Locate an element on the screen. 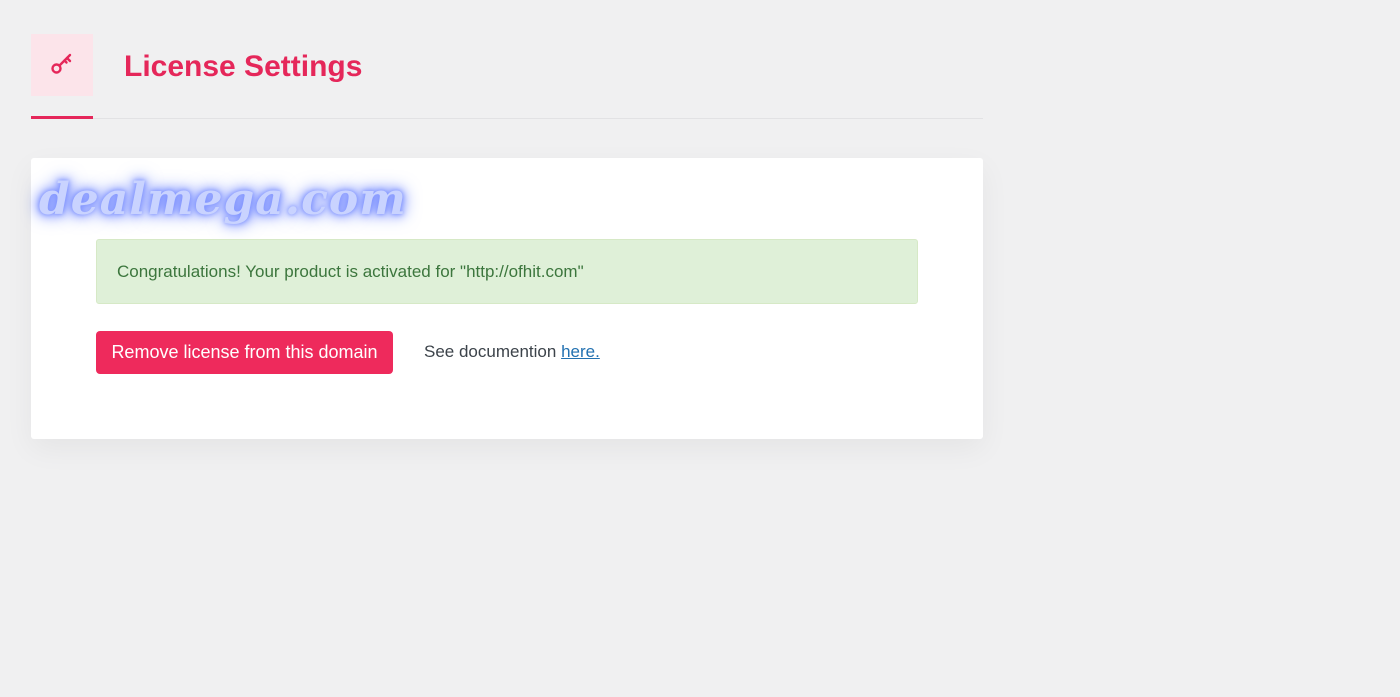 Image resolution: width=1400 pixels, height=697 pixels. remove-license-button: Remove license from this domain is located at coordinates (244, 352).